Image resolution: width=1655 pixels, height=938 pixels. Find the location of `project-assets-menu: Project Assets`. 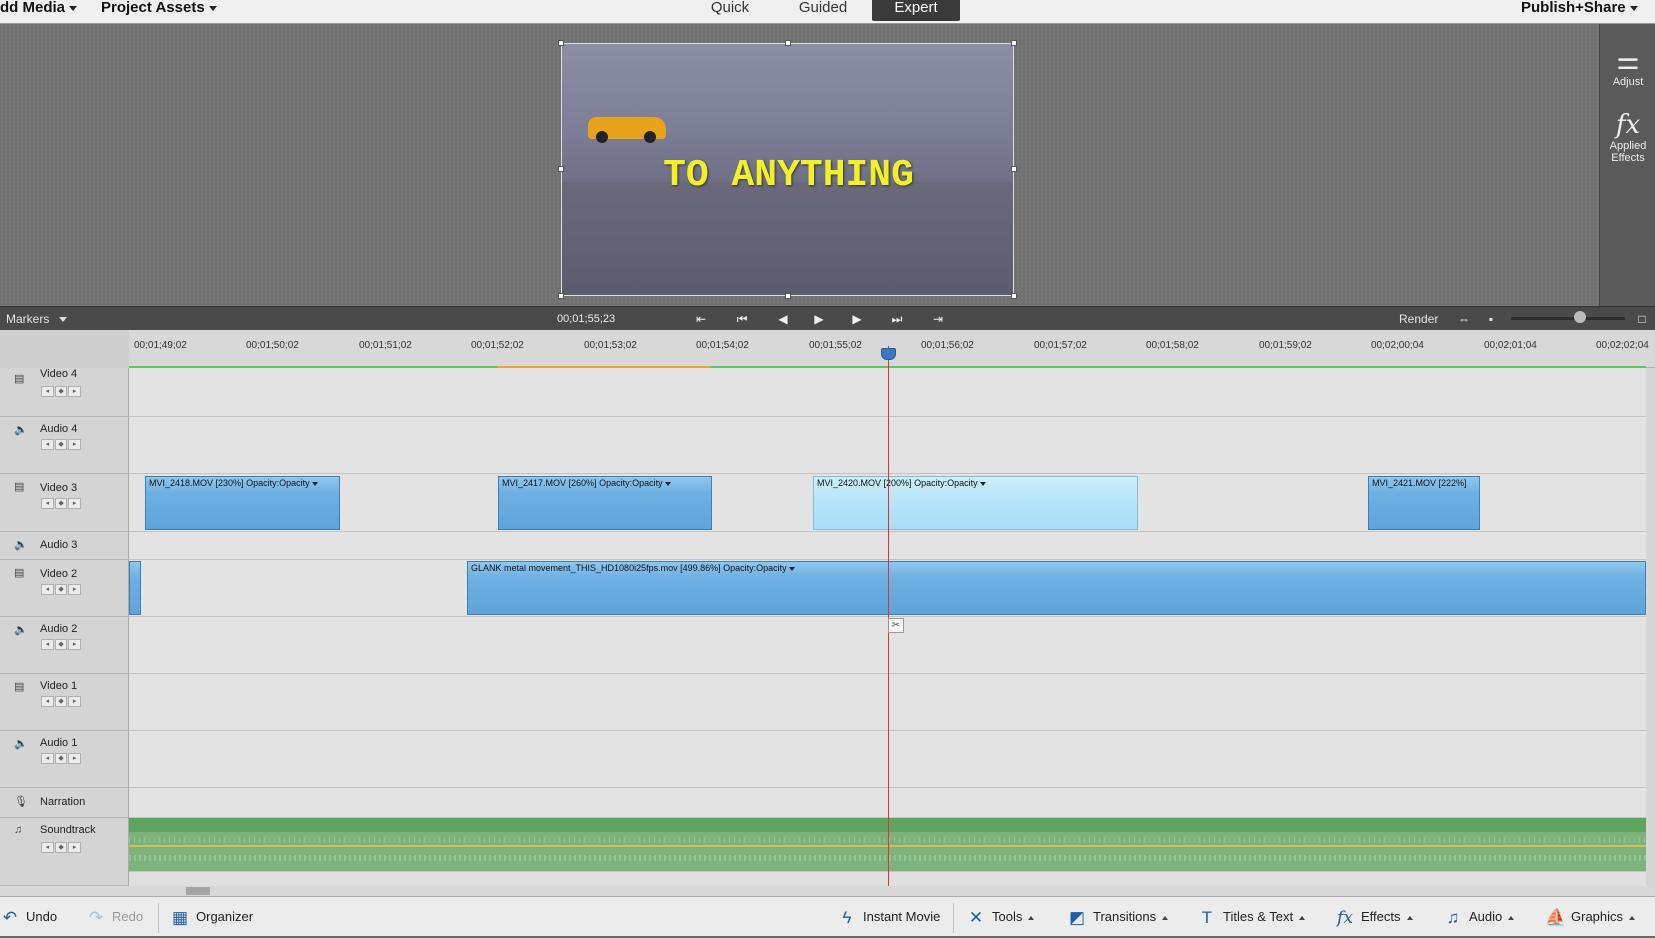

project-assets-menu: Project Assets is located at coordinates (159, 12).